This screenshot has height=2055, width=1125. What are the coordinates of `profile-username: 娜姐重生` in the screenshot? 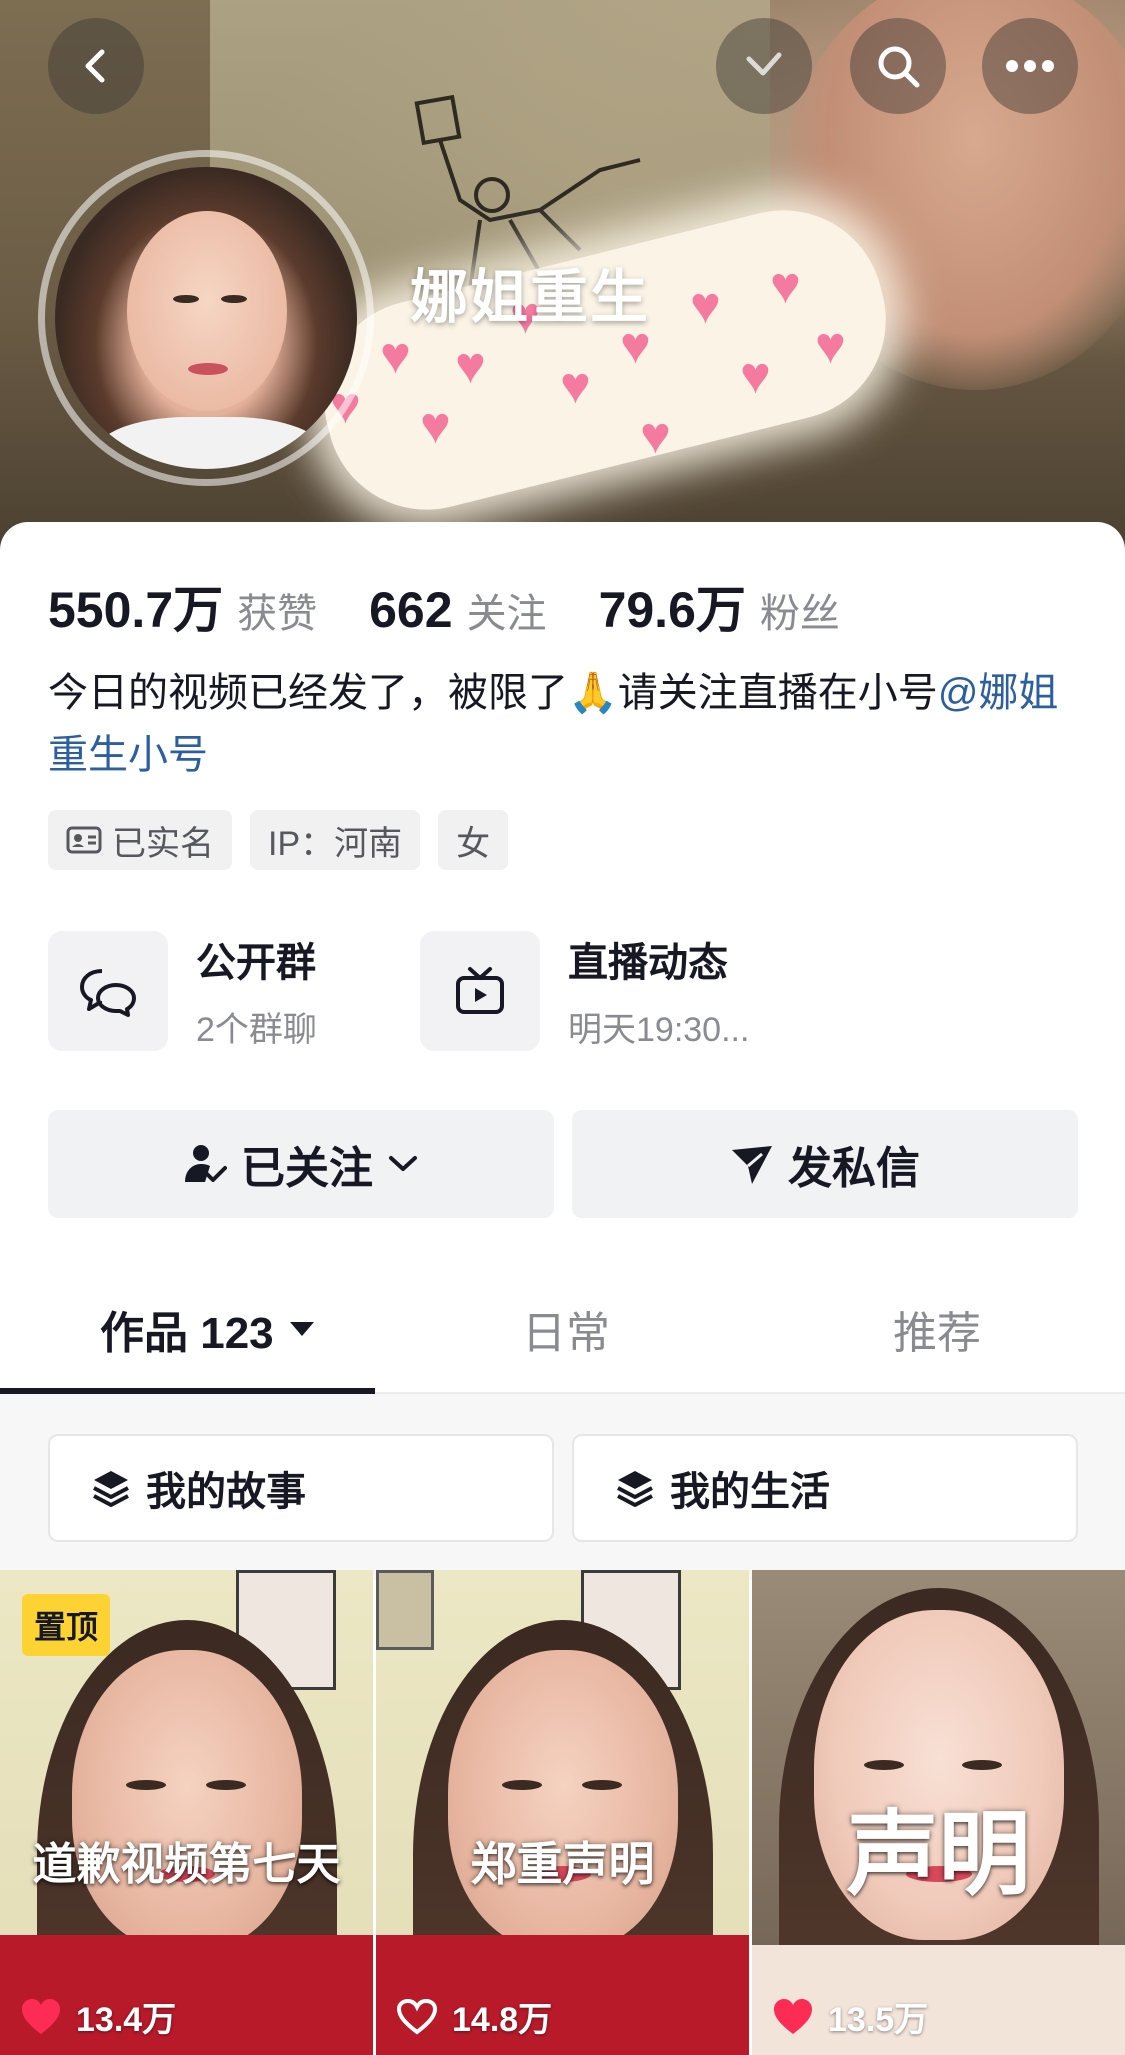 It's located at (530, 297).